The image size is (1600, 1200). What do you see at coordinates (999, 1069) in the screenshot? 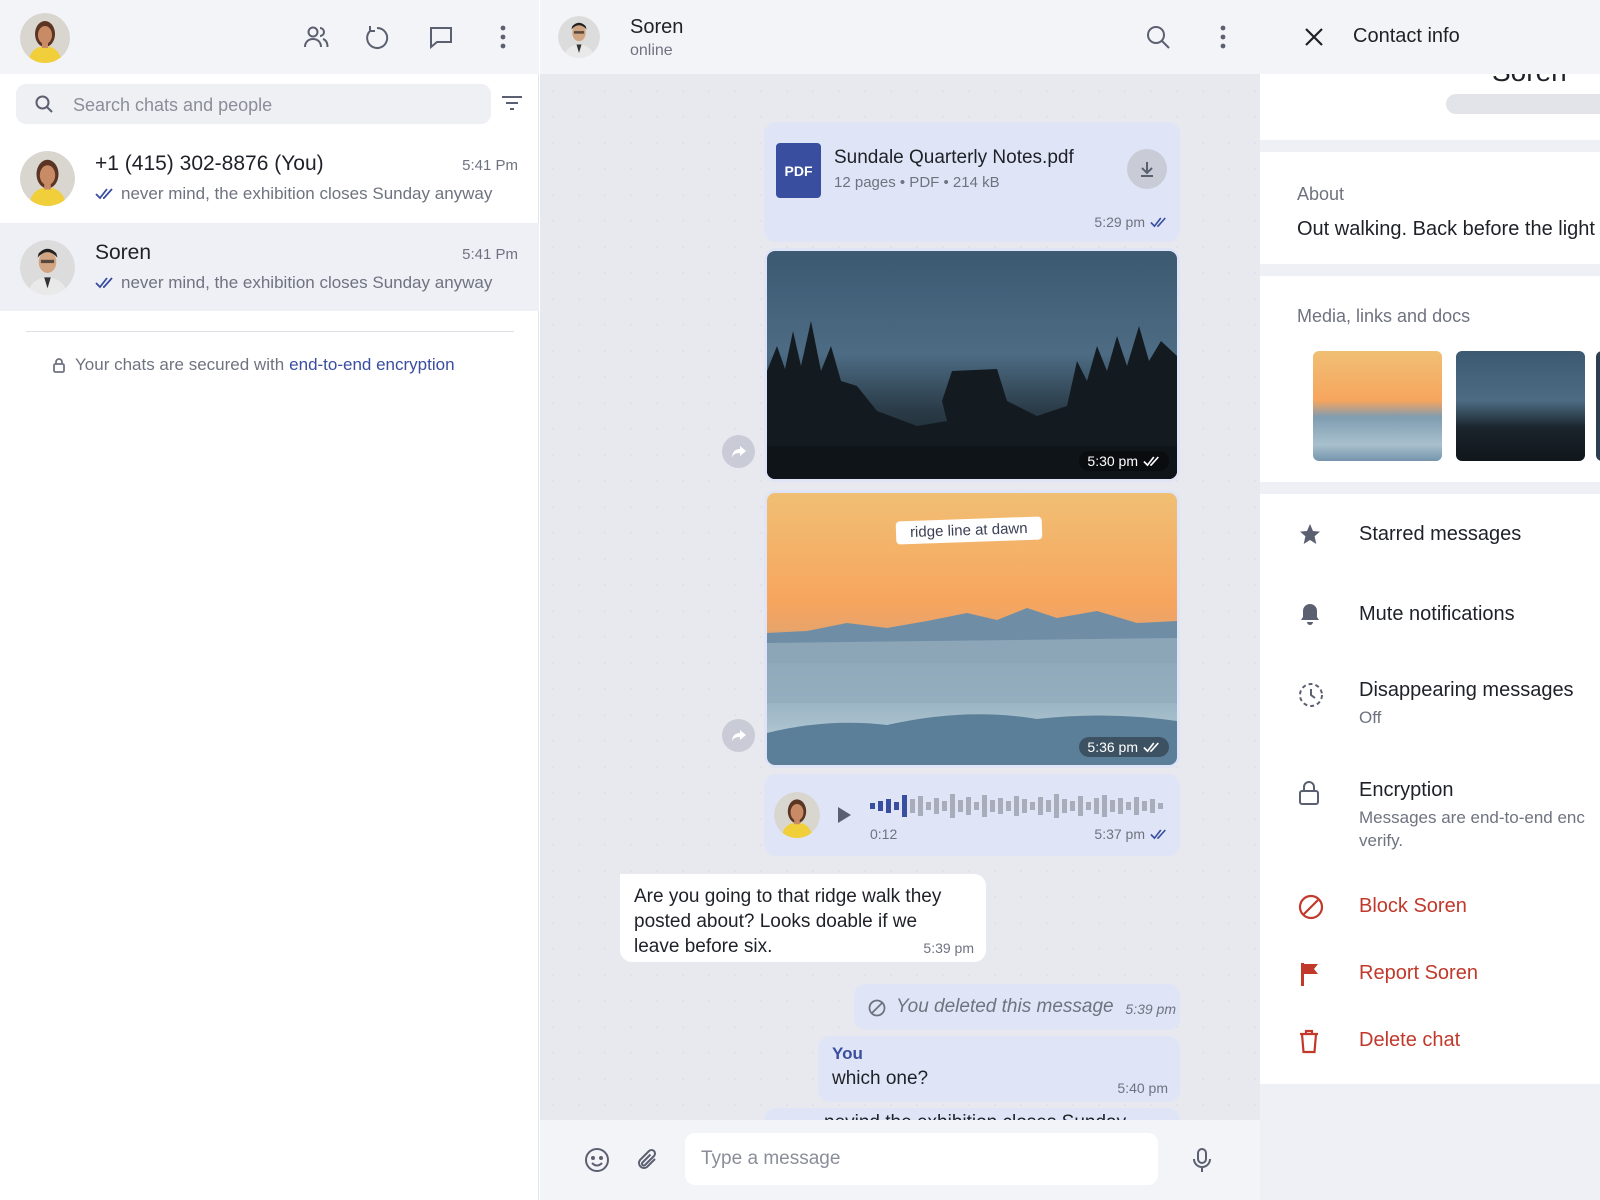
I see `outgoing-message: You which one? 5:40 pm` at bounding box center [999, 1069].